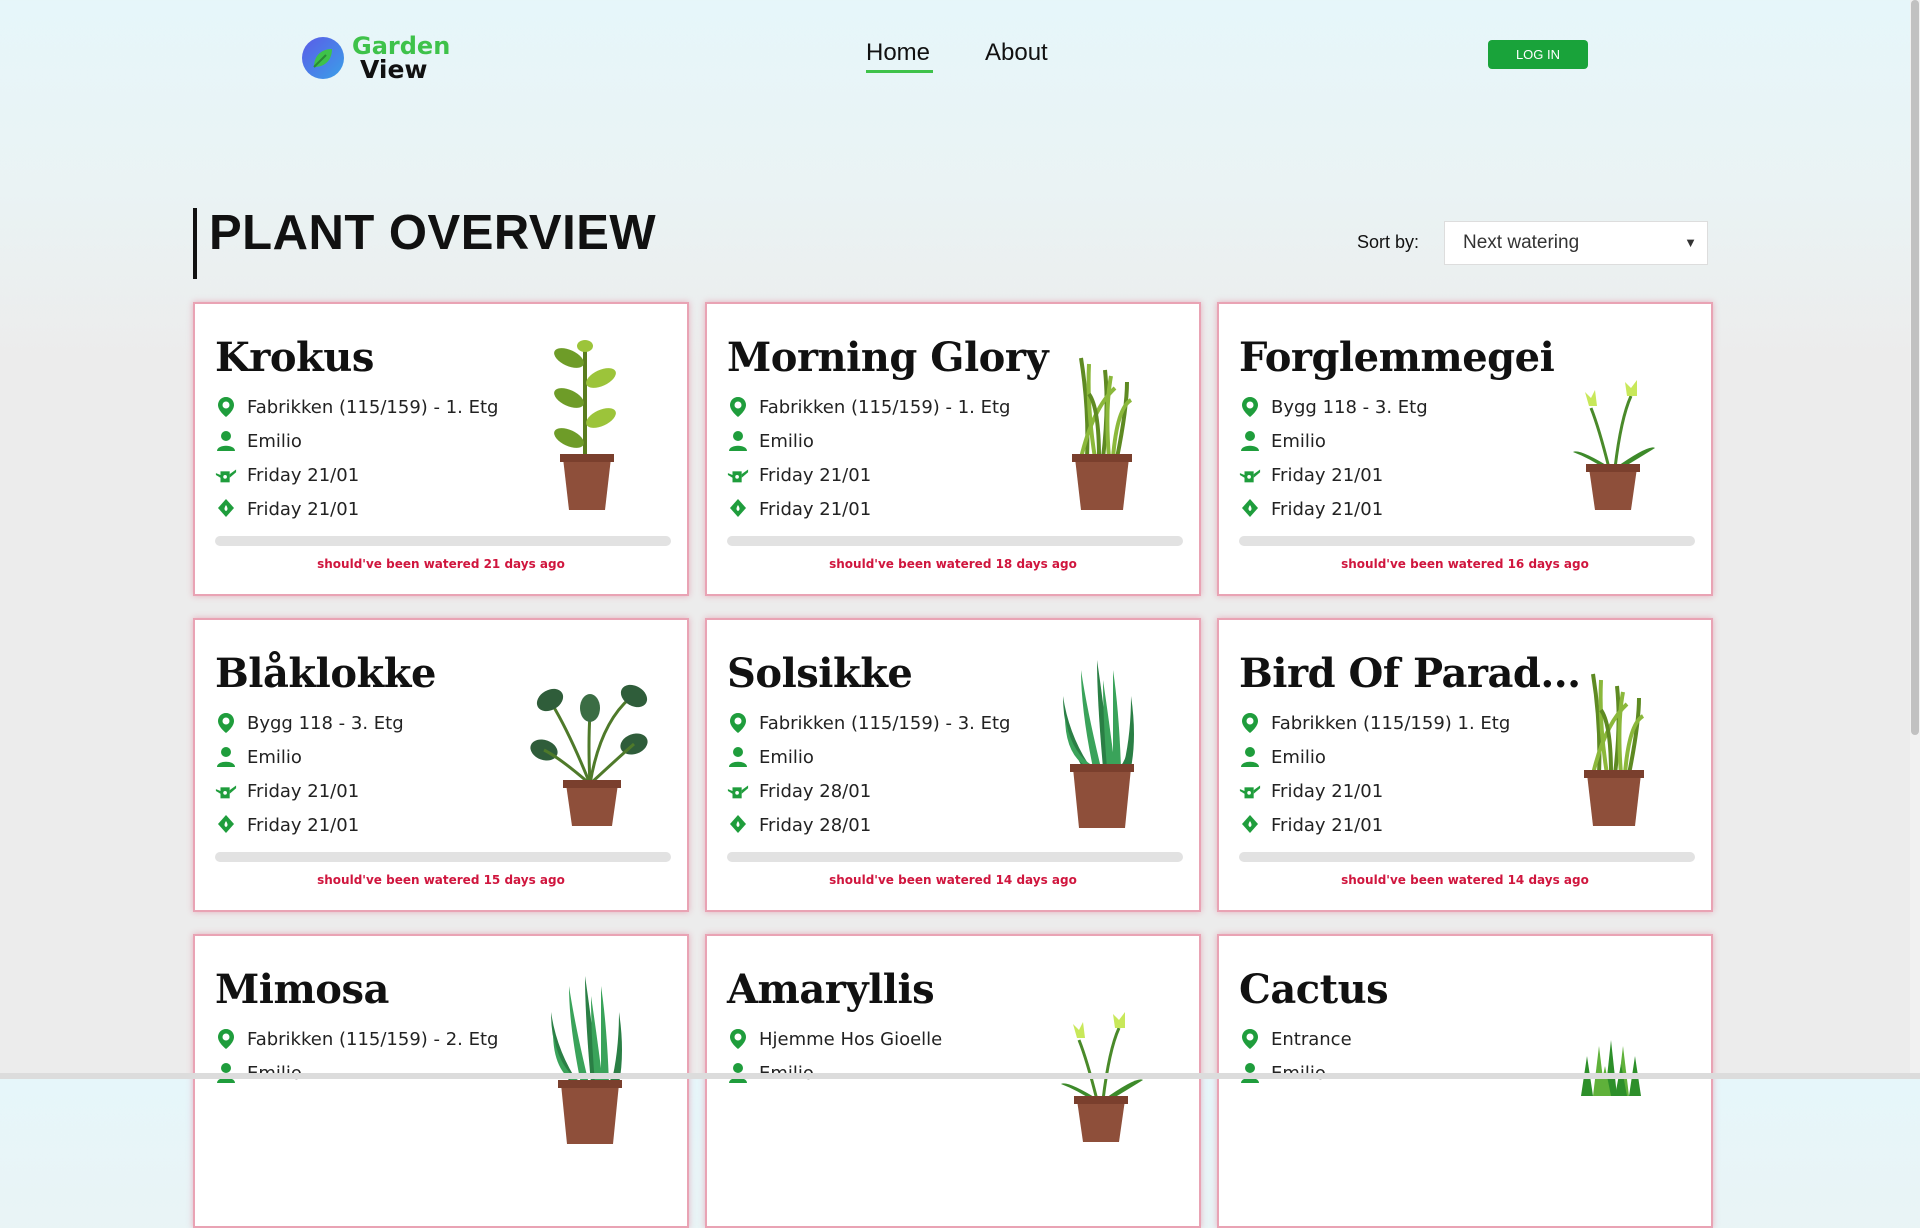 The image size is (1920, 1228). I want to click on plant-name: Mimosa, so click(302, 989).